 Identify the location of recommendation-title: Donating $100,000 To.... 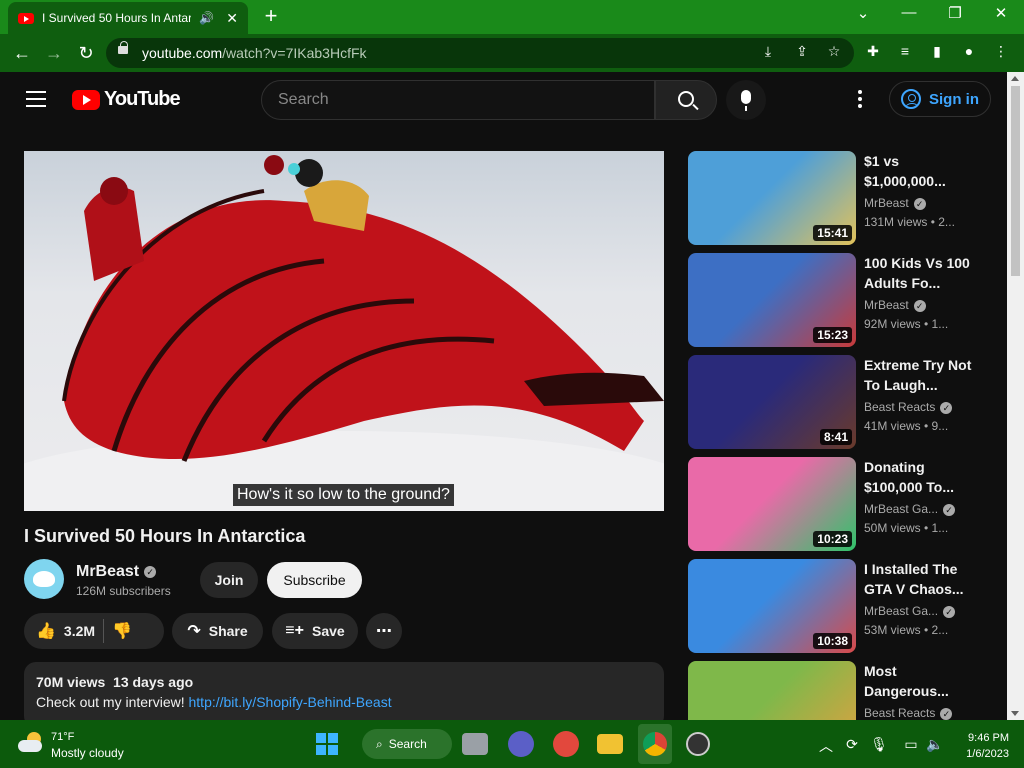
(923, 477).